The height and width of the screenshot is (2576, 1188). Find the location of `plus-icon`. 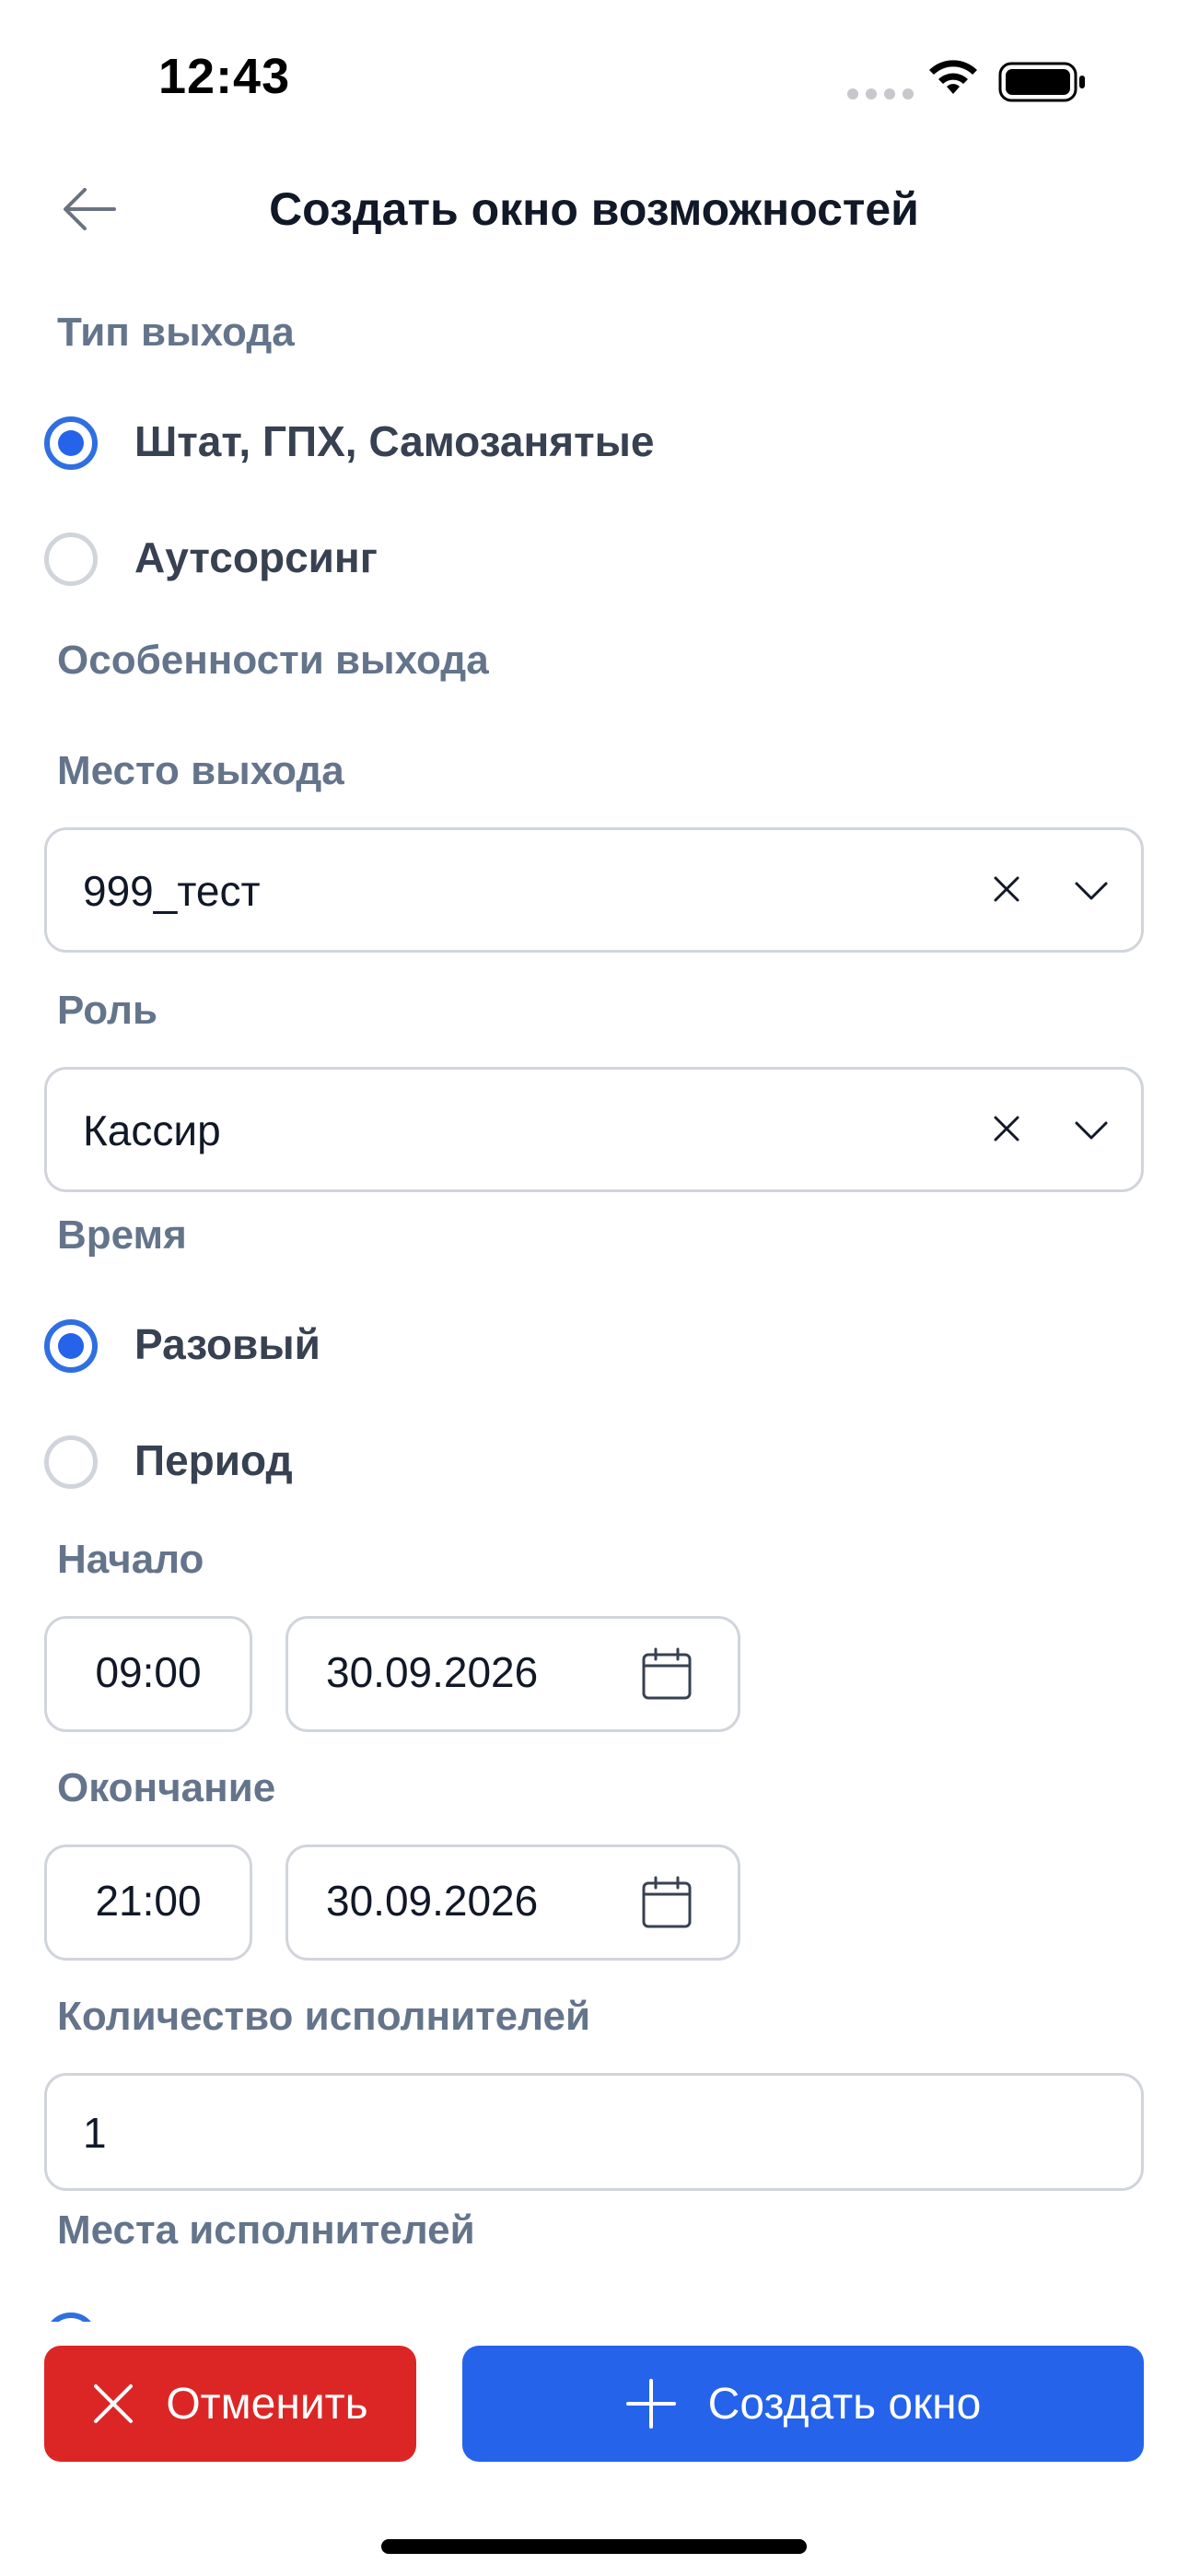

plus-icon is located at coordinates (650, 2404).